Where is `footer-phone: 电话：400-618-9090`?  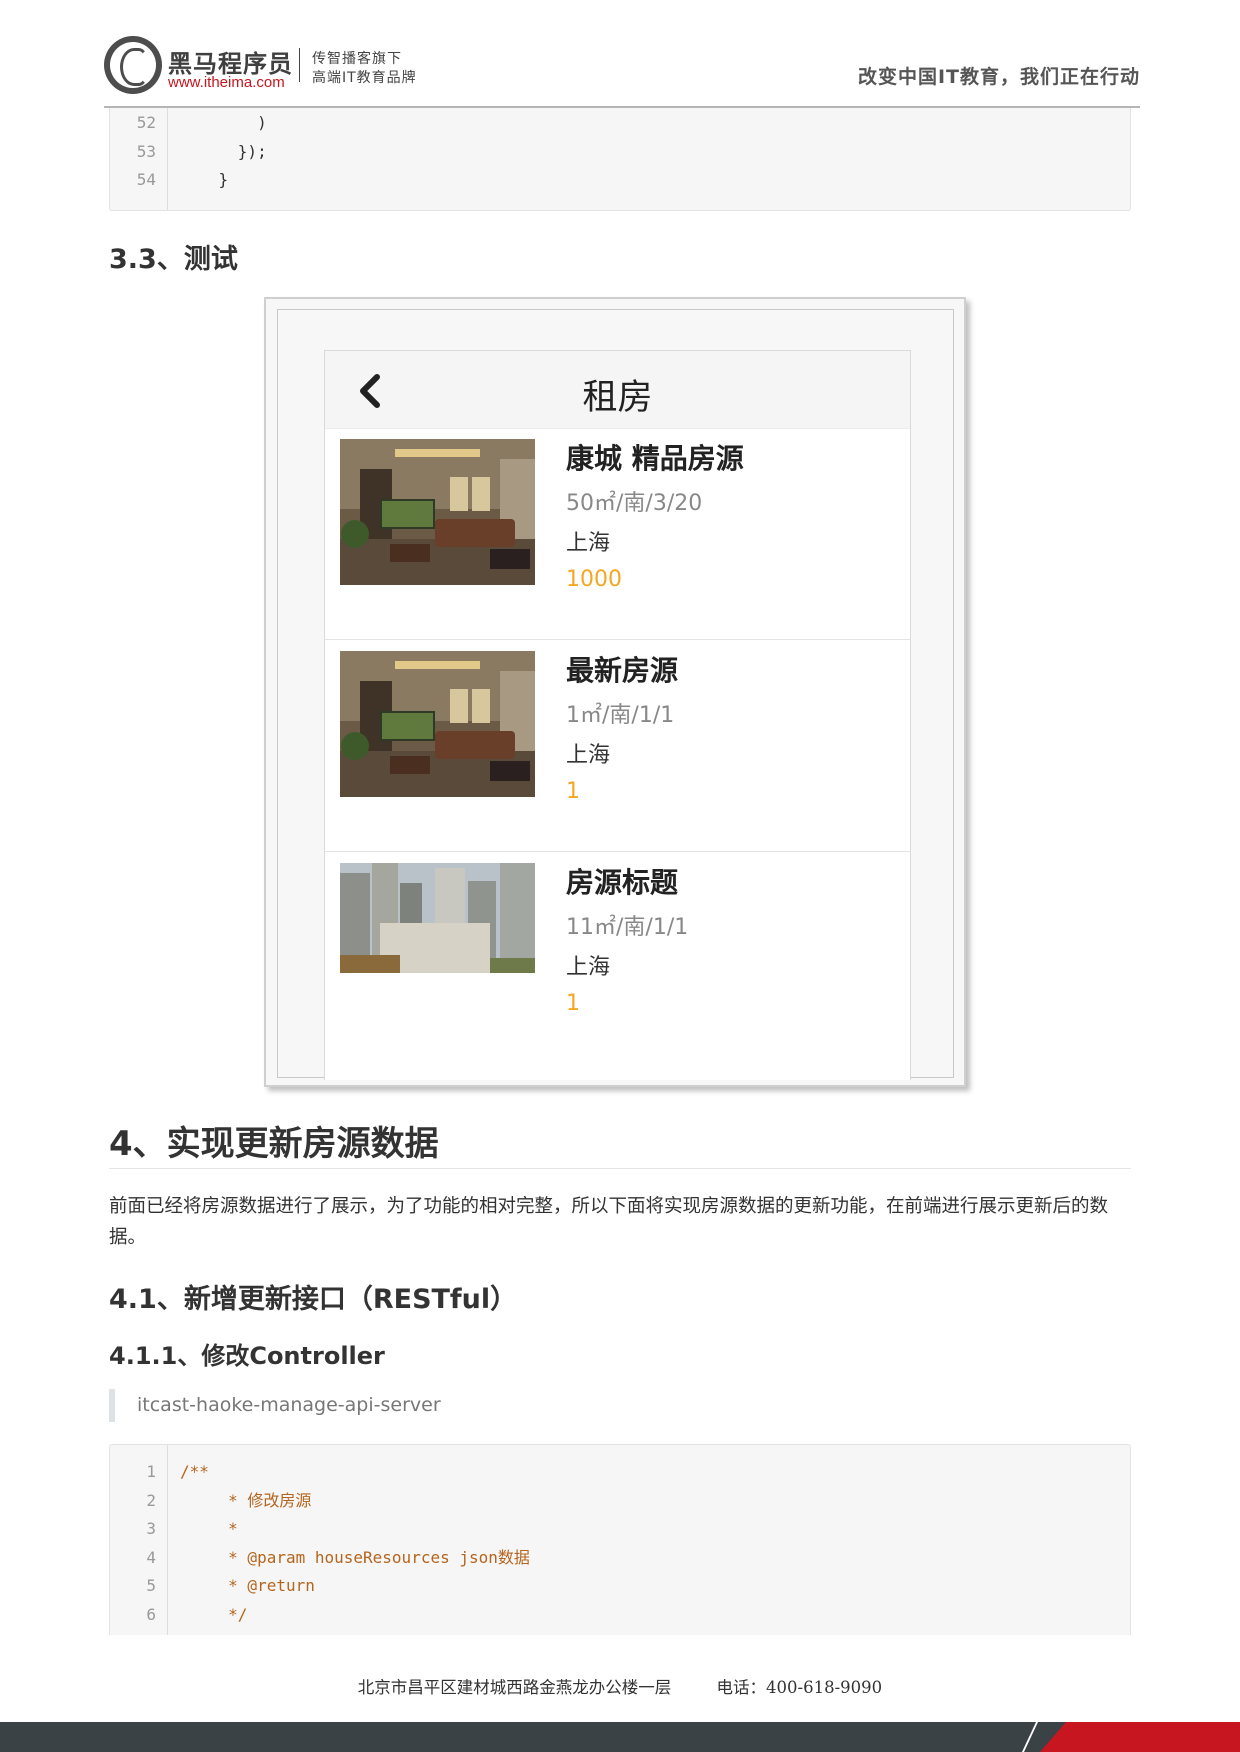
footer-phone: 电话：400-618-9090 is located at coordinates (799, 1687).